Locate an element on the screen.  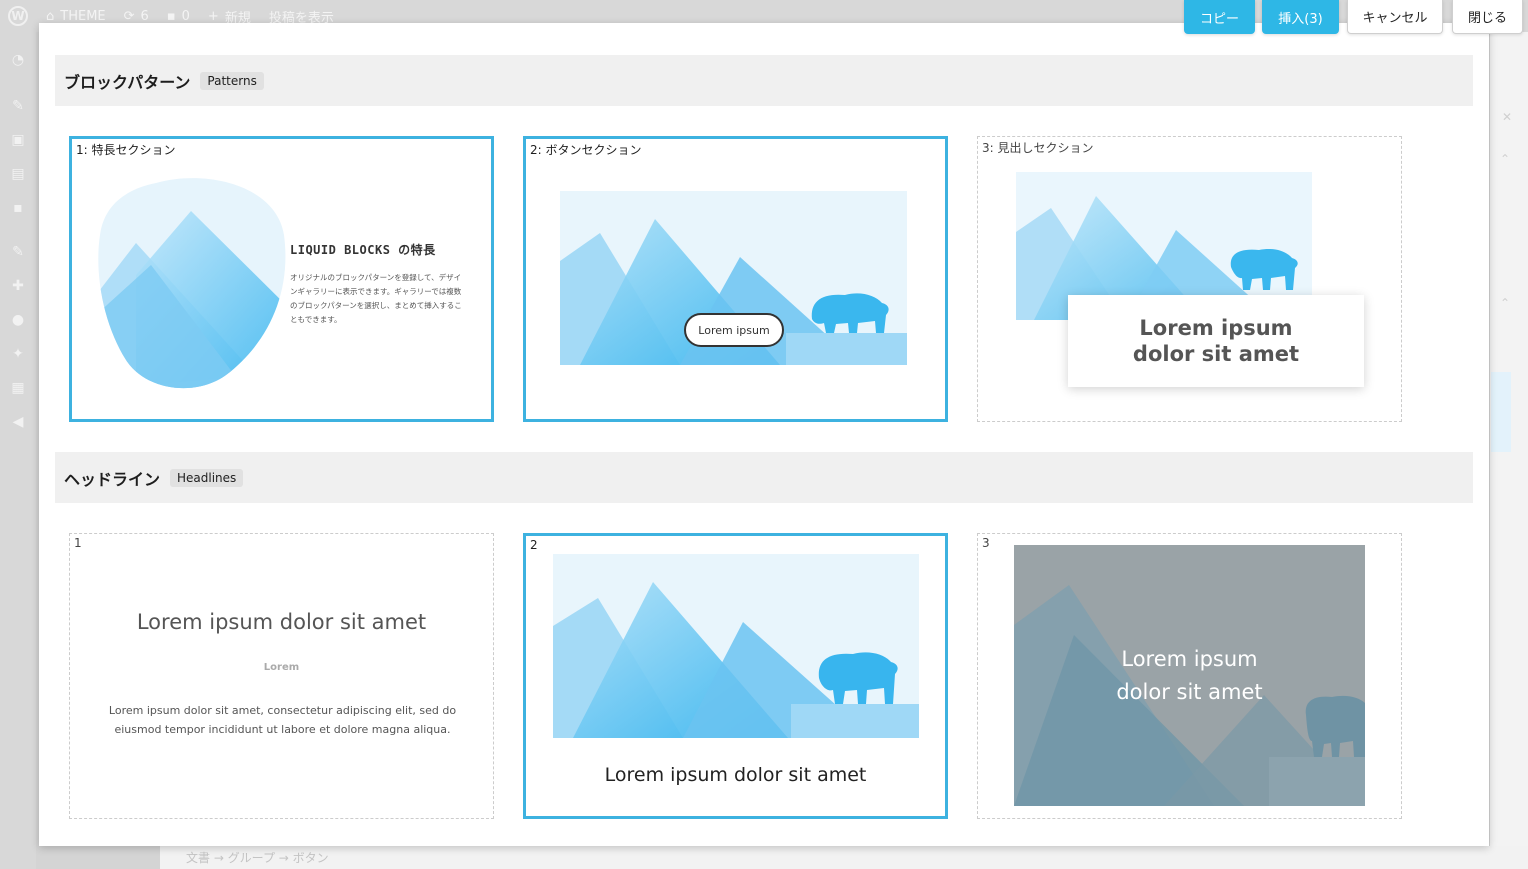
card-label: 3 is located at coordinates (986, 543).